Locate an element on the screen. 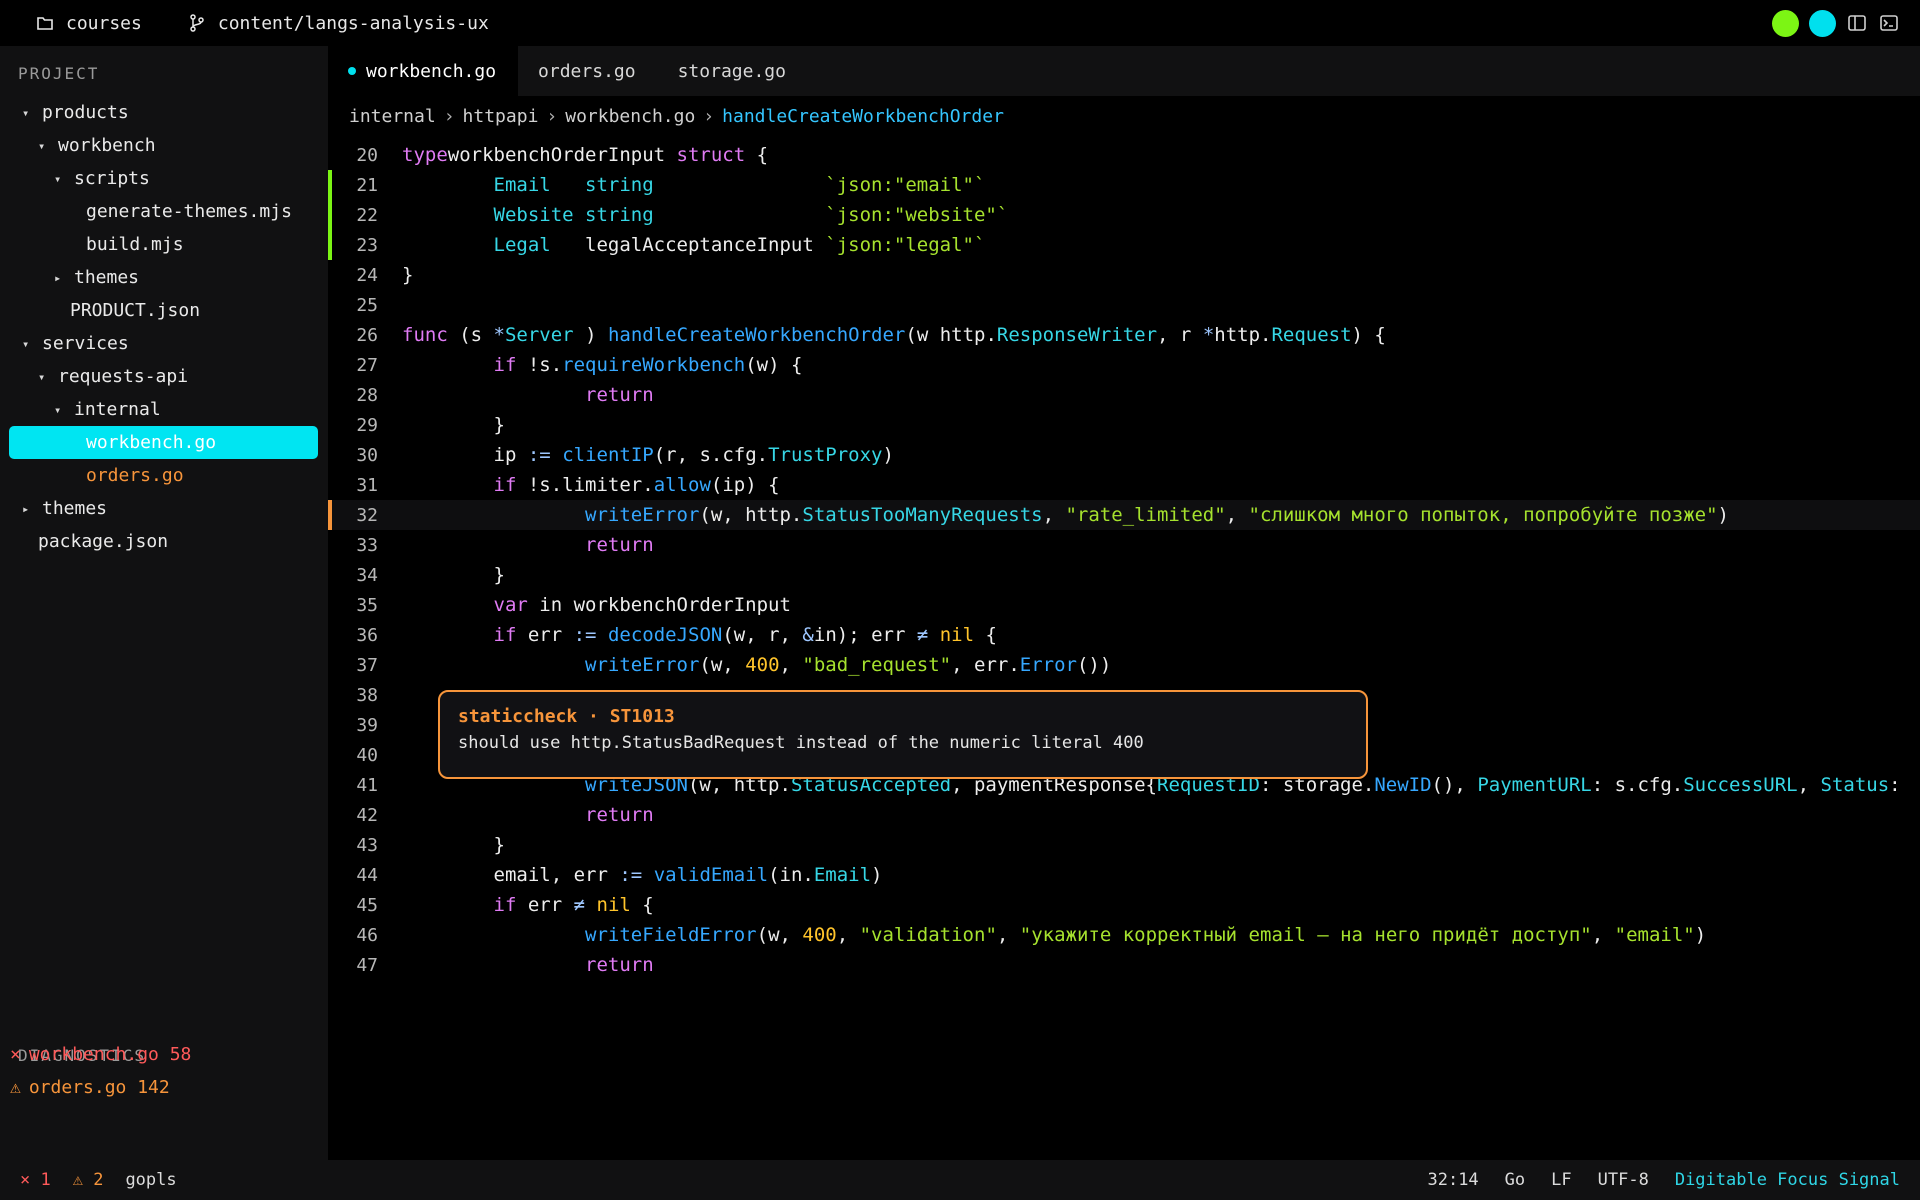  tree-item: ▾ services is located at coordinates (164, 343).